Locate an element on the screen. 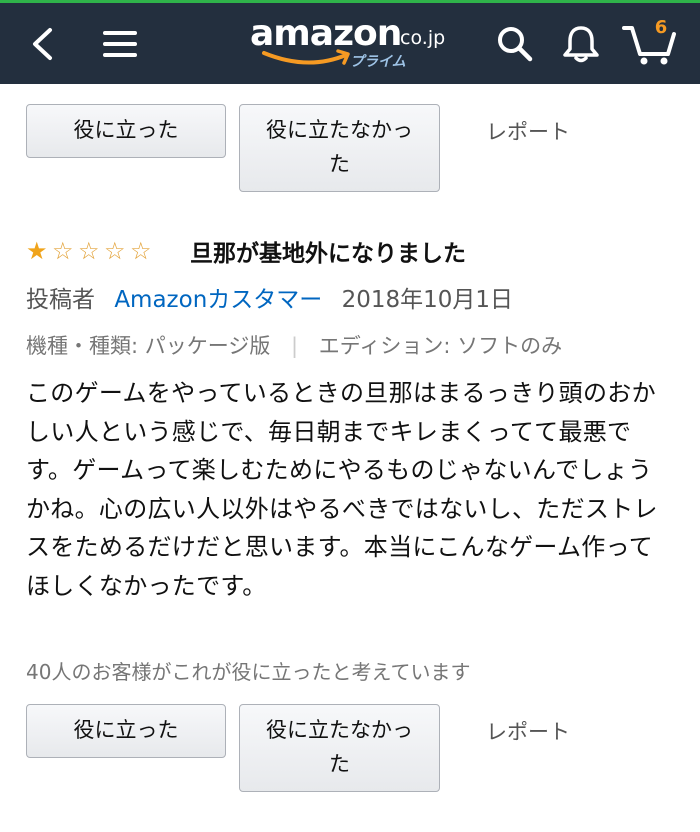  logo-prime-label: プライム is located at coordinates (378, 62).